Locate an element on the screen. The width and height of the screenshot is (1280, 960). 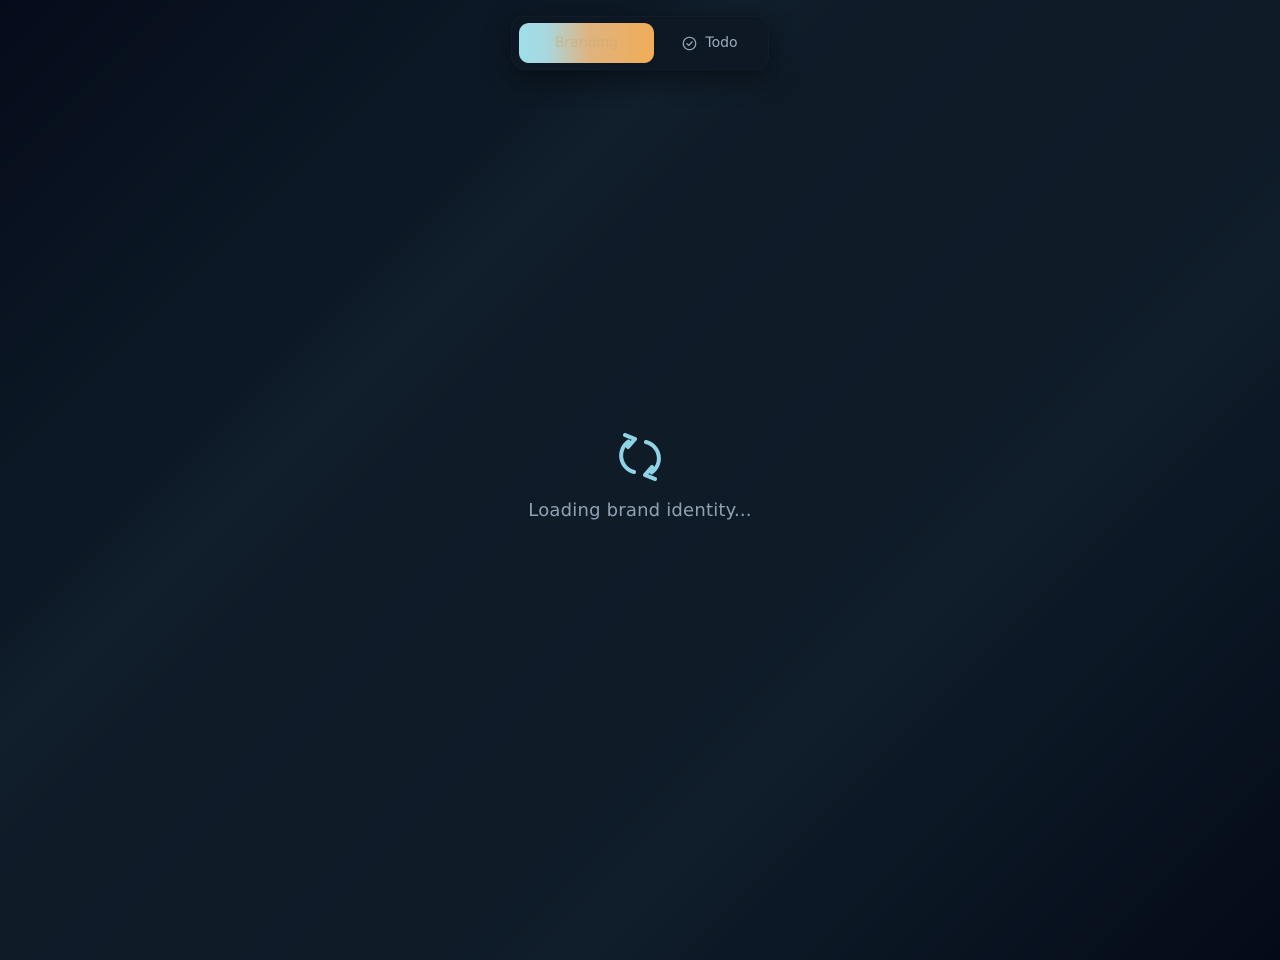
check-circle-icon is located at coordinates (689, 43).